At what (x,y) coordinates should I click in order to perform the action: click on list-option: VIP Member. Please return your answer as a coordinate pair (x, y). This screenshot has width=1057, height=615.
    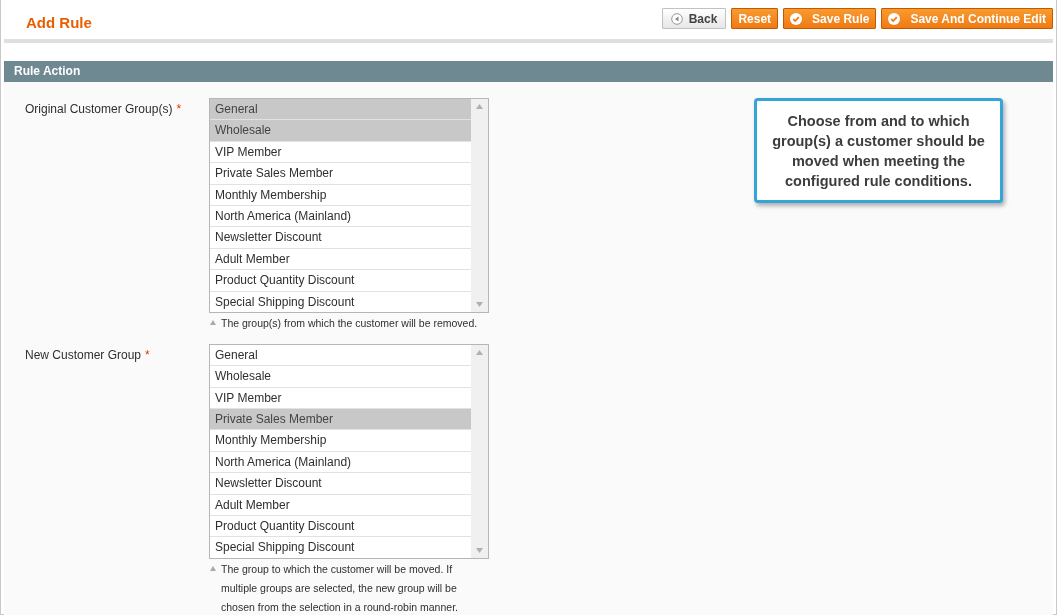
    Looking at the image, I should click on (340, 152).